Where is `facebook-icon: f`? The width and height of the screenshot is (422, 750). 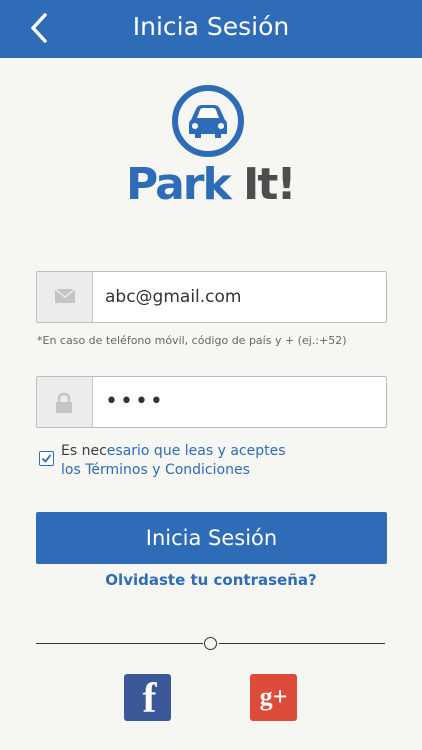 facebook-icon: f is located at coordinates (149, 699).